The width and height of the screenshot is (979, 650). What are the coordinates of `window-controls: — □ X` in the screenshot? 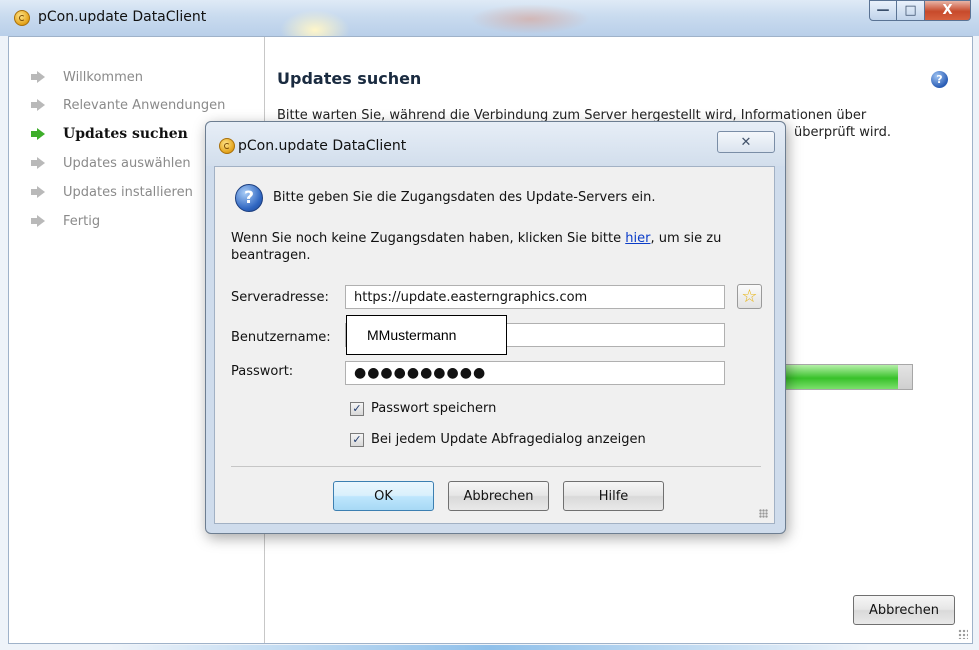 It's located at (920, 11).